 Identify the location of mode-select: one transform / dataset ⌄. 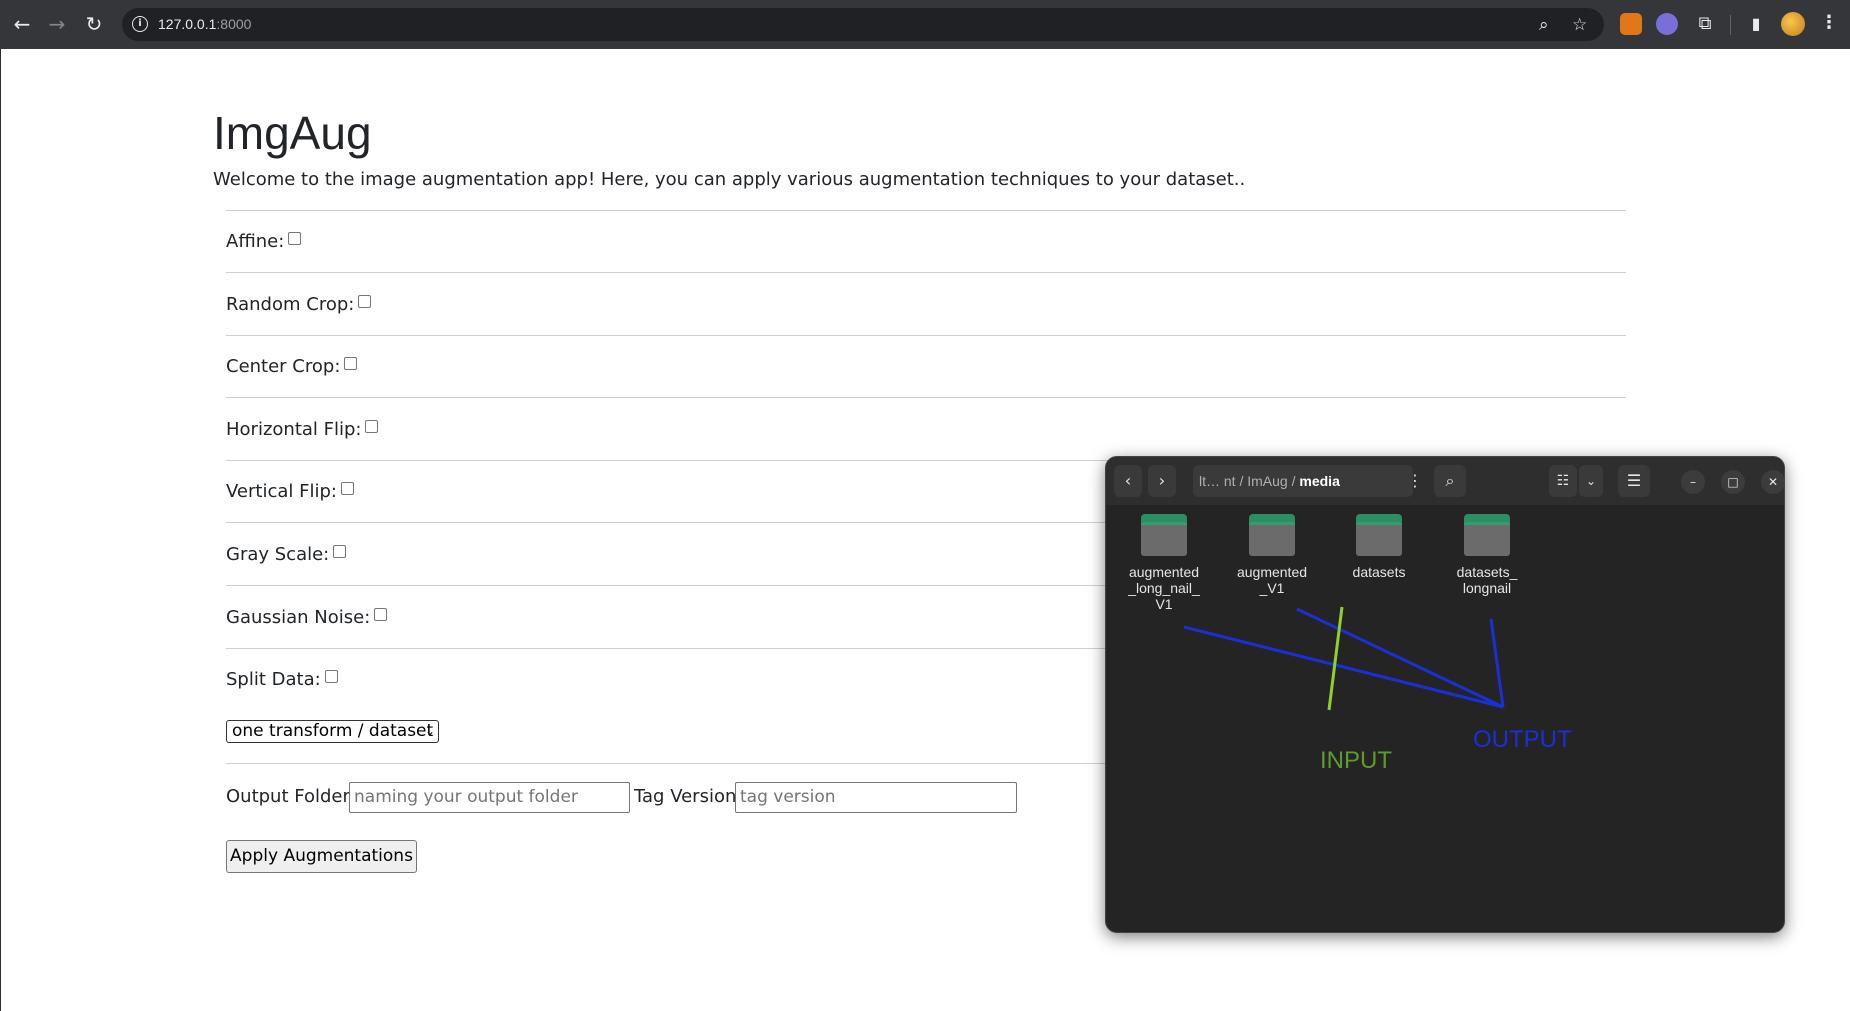
(332, 731).